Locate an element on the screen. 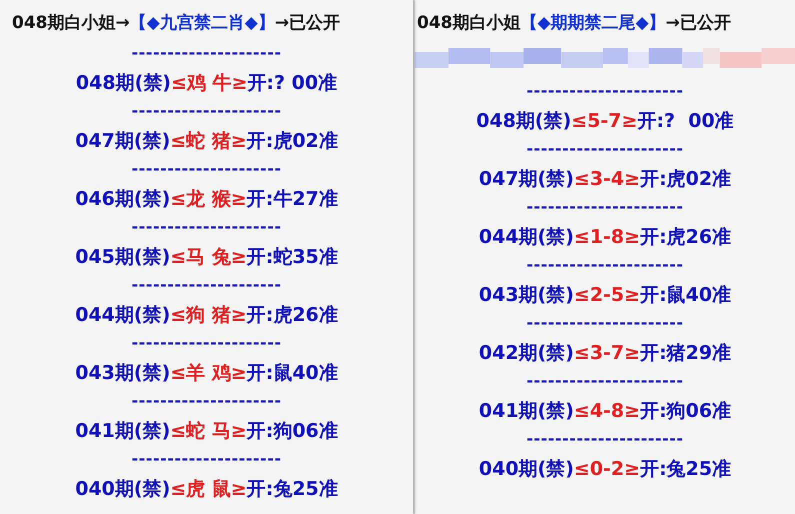 The width and height of the screenshot is (795, 514). prediction-line: 048期(禁)≤鸡 牛≥开:? 00准 is located at coordinates (207, 83).